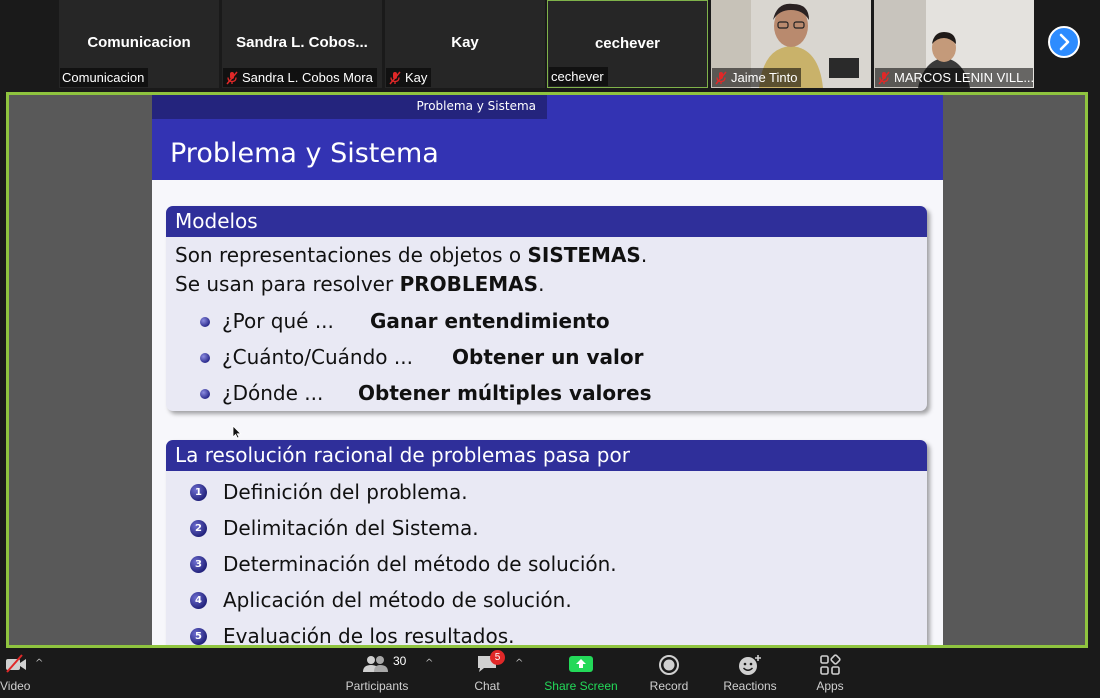 Image resolution: width=1100 pixels, height=698 pixels. I want to click on slide-section-nav: Problema y Sistema, so click(349, 107).